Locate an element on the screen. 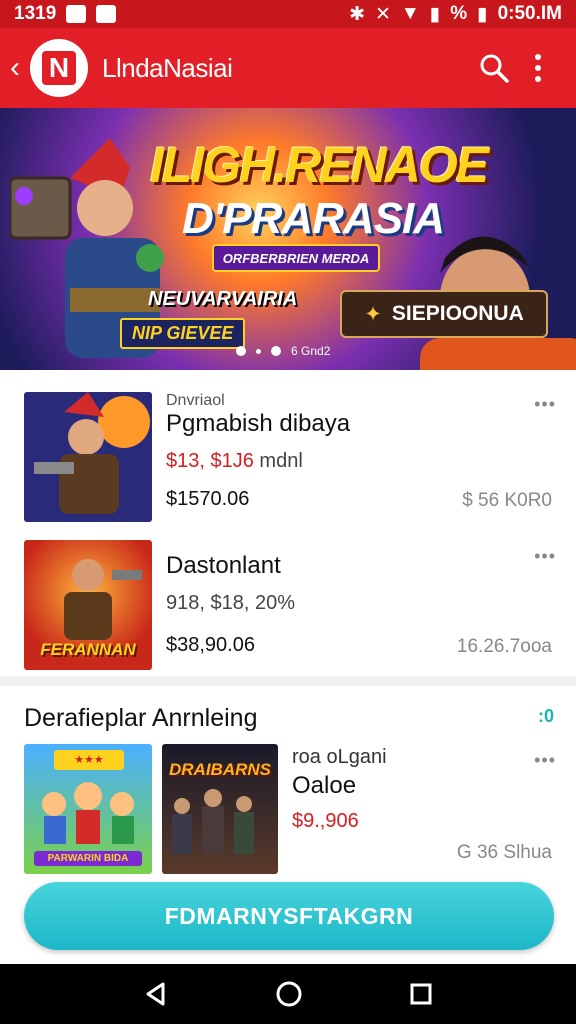 Image resolution: width=576 pixels, height=1024 pixels. thumbnail-caption: FERANNAN is located at coordinates (88, 649).